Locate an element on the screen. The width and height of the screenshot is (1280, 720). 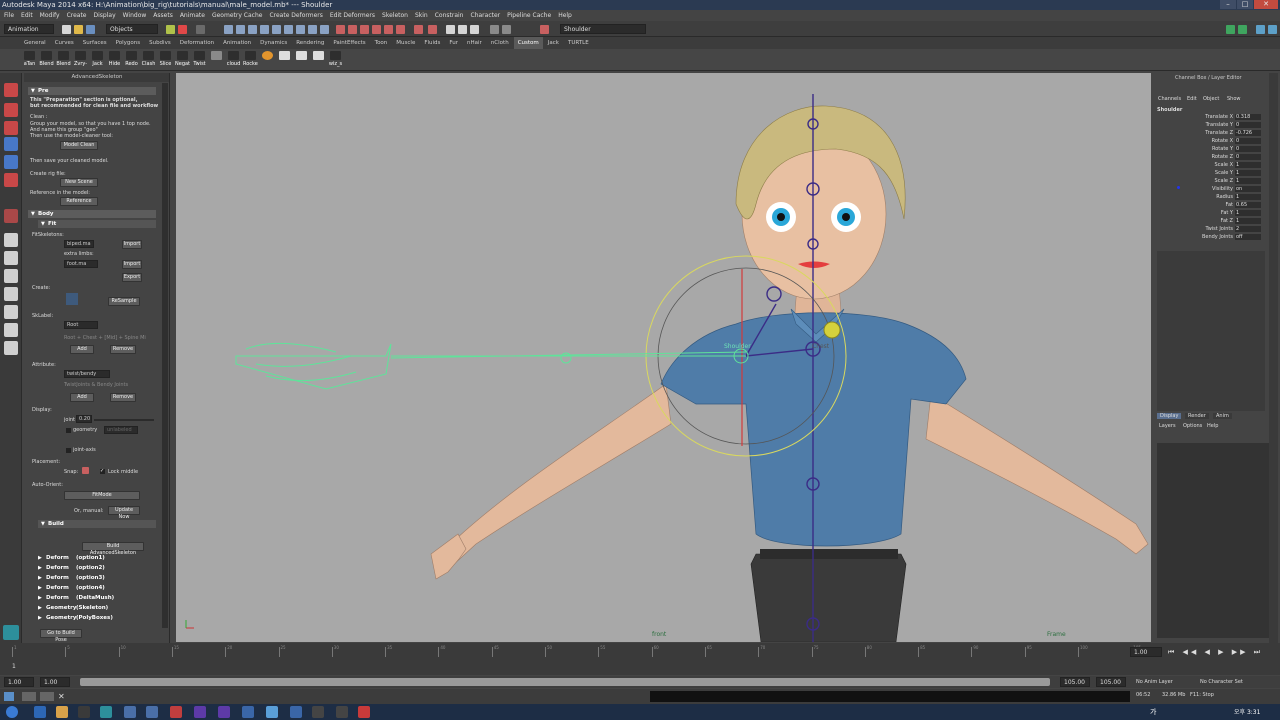
menu-animate: Animate is located at coordinates (192, 15).